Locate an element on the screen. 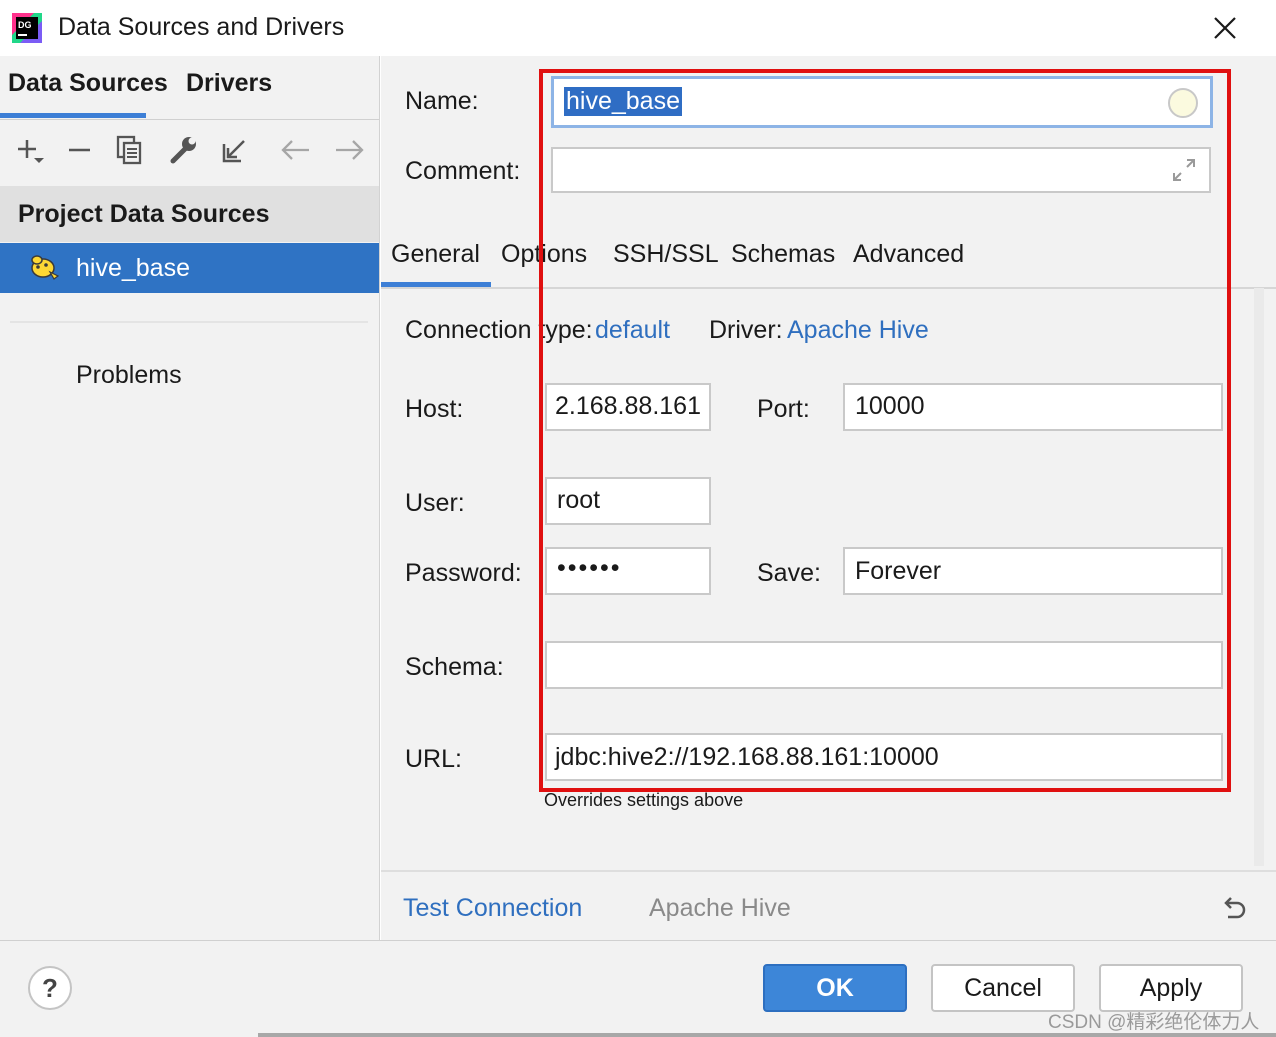 This screenshot has height=1037, width=1276. window-title: Data Sources and Drivers is located at coordinates (201, 27).